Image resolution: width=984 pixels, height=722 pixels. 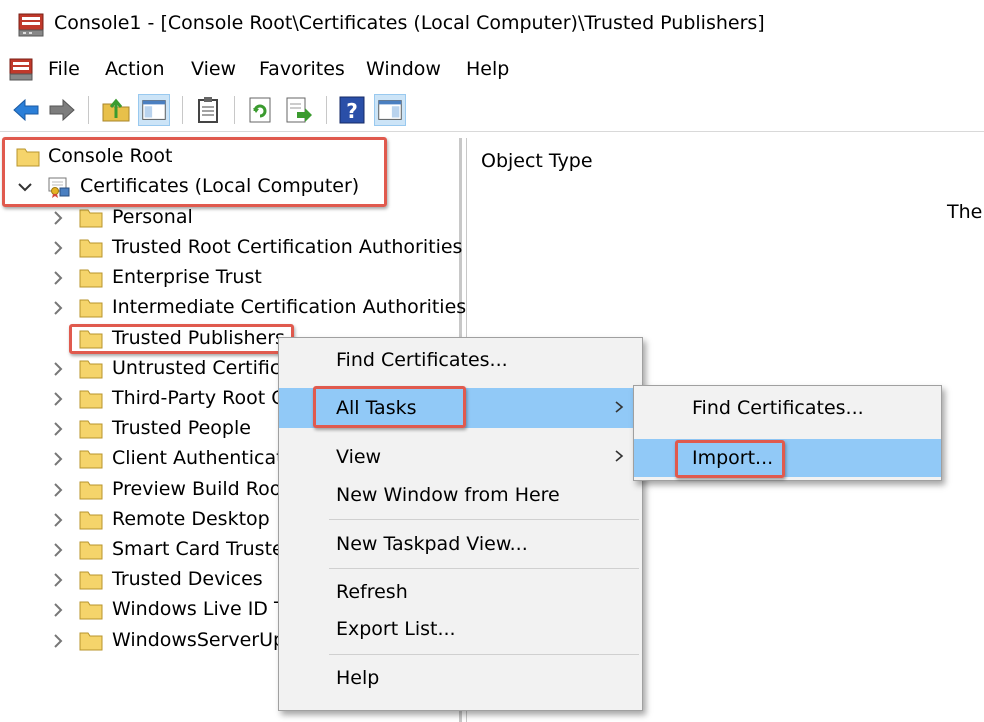 I want to click on context-menu-view: View, so click(x=460, y=457).